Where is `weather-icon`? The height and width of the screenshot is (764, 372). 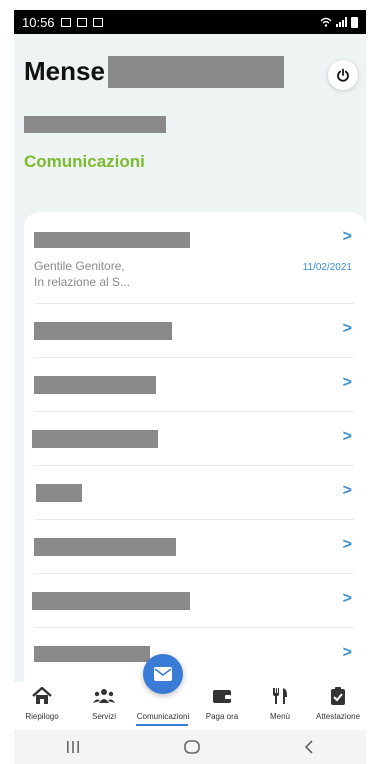 weather-icon is located at coordinates (81, 22).